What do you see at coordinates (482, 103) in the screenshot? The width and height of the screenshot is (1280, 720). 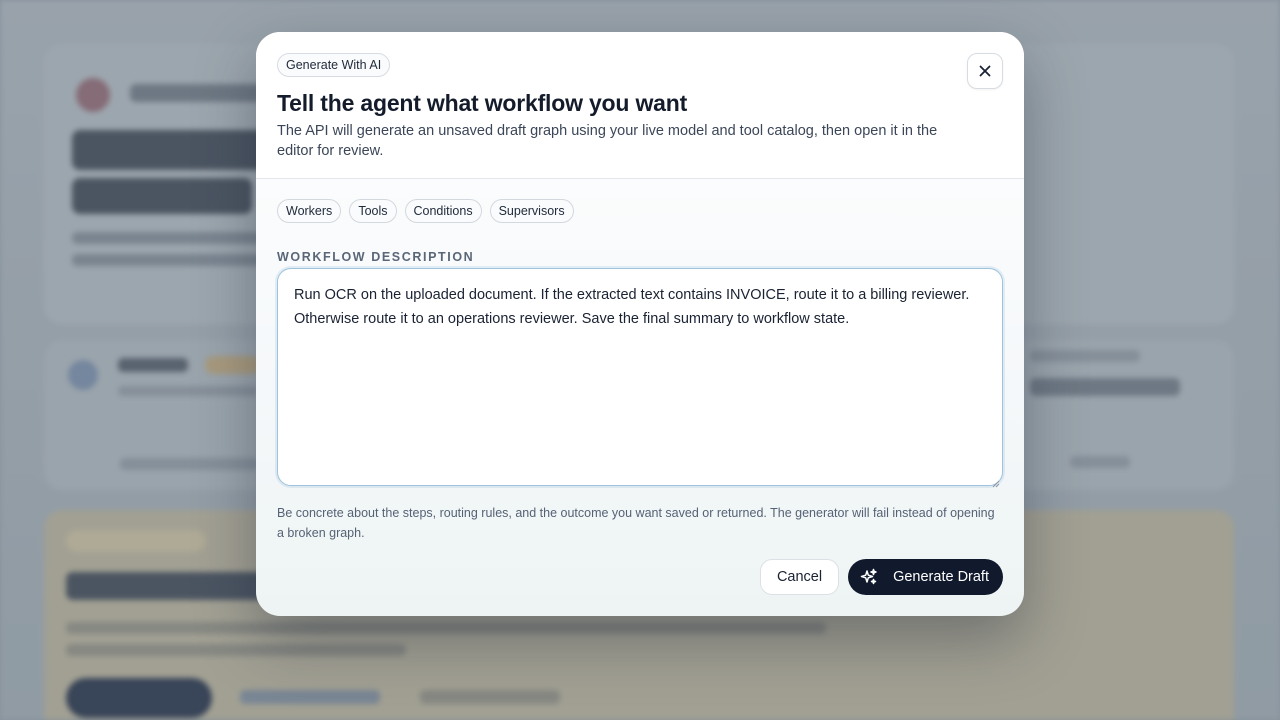 I see `dialog-title: Tell the agent what workflow you want` at bounding box center [482, 103].